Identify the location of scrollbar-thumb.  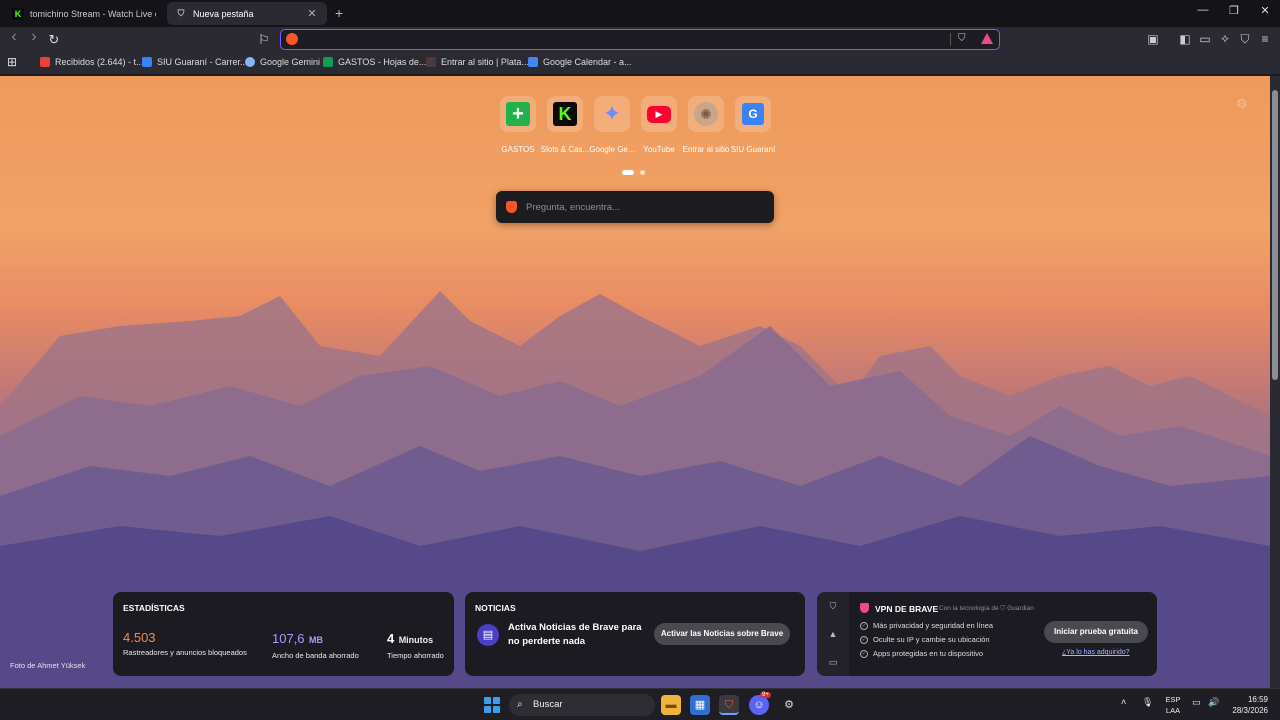
(1275, 235).